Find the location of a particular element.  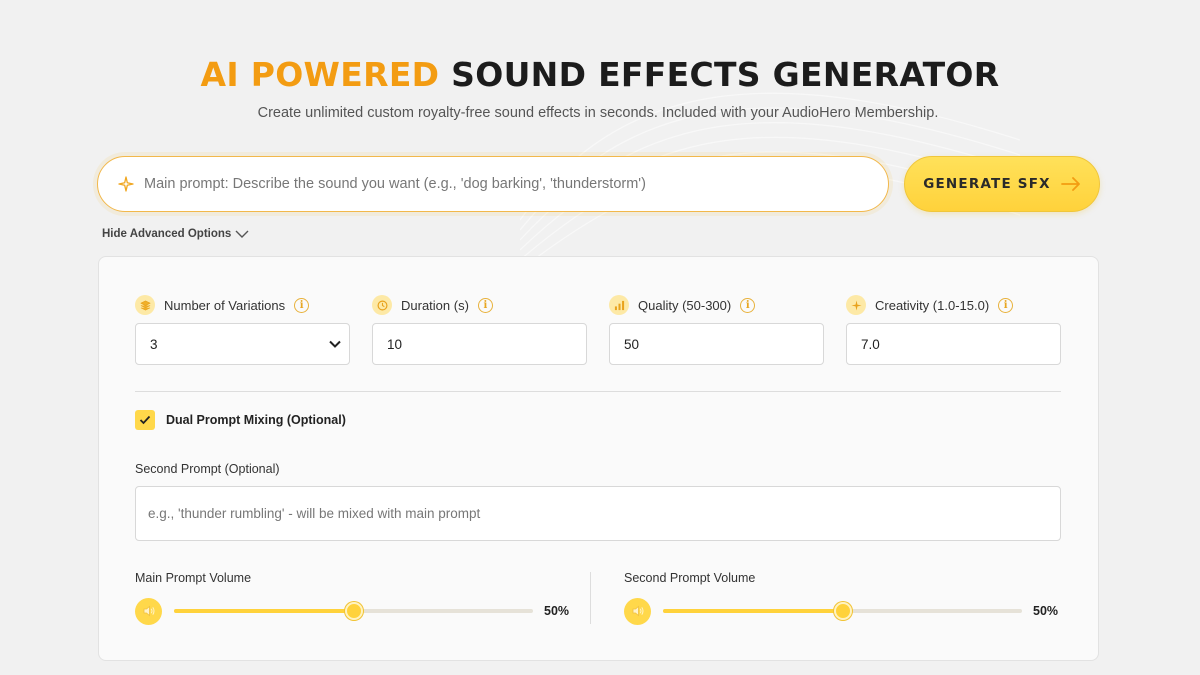

creativity-field: Creativity (1.0-15.0) i 7.0 is located at coordinates (953, 329).